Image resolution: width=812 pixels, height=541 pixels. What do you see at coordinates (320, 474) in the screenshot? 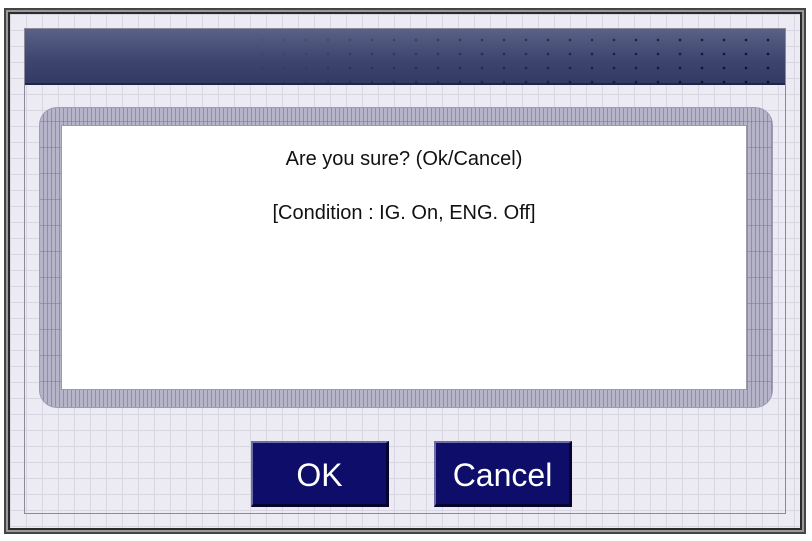
I see `ok-button: OK` at bounding box center [320, 474].